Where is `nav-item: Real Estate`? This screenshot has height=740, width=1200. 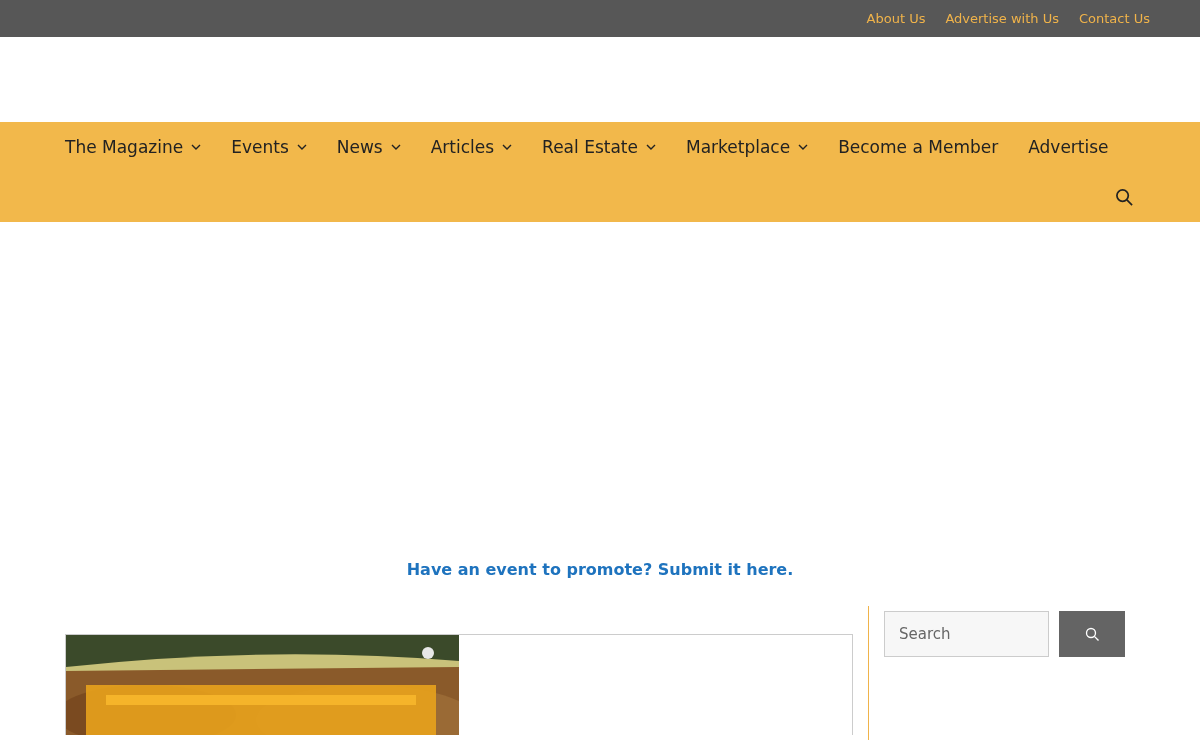
nav-item: Real Estate is located at coordinates (599, 147).